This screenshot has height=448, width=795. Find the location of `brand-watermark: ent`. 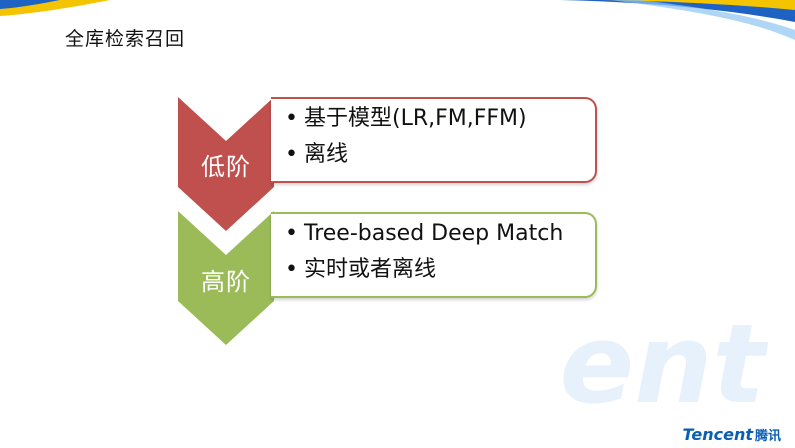

brand-watermark: ent is located at coordinates (662, 364).